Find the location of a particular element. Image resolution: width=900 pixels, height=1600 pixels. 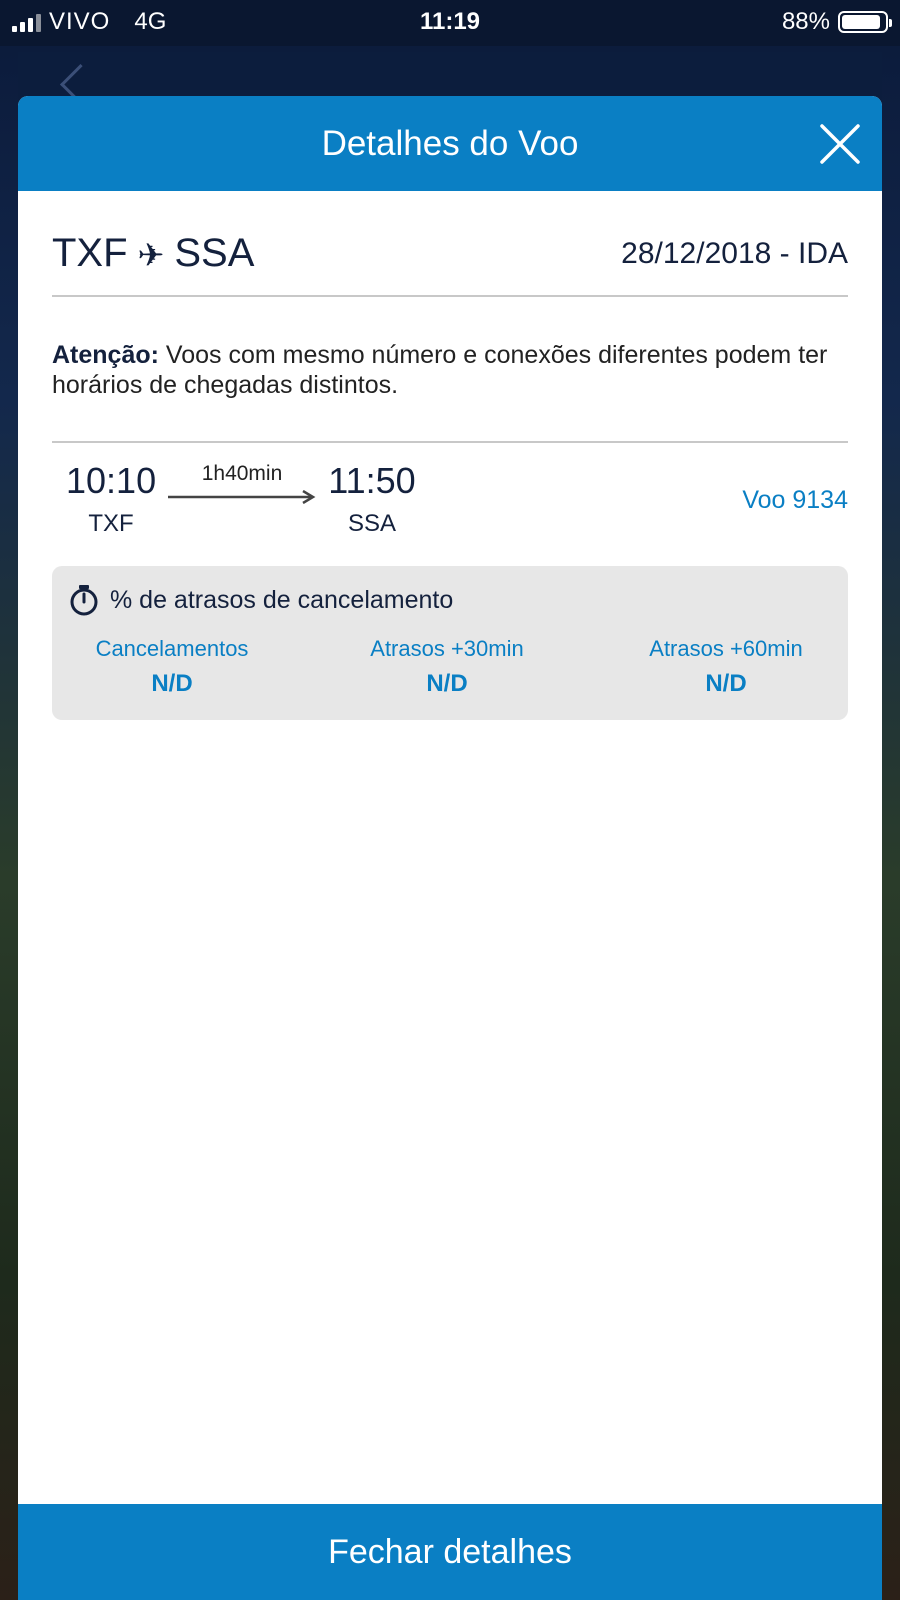

stat-delays-30: Atrasos +30min N/D is located at coordinates (447, 667).